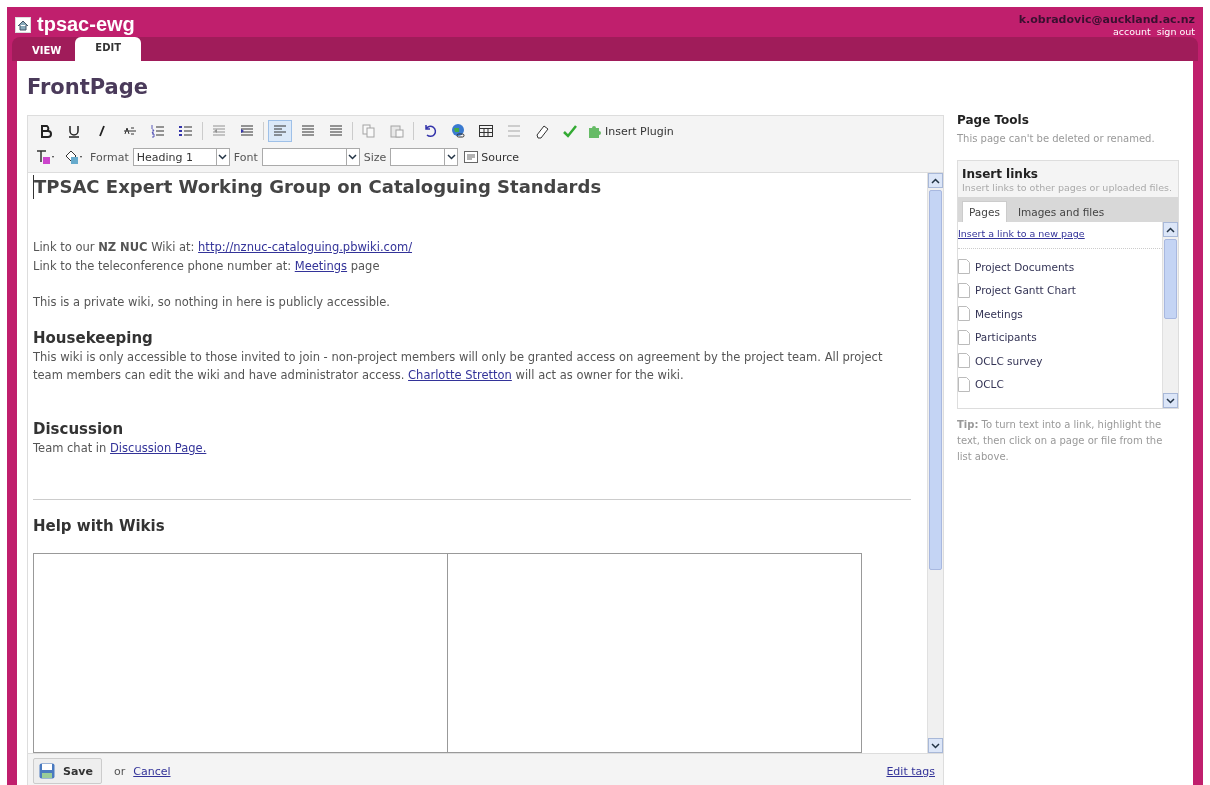 The image size is (1210, 785). What do you see at coordinates (99, 526) in the screenshot?
I see `section-heading: Help with Wikis` at bounding box center [99, 526].